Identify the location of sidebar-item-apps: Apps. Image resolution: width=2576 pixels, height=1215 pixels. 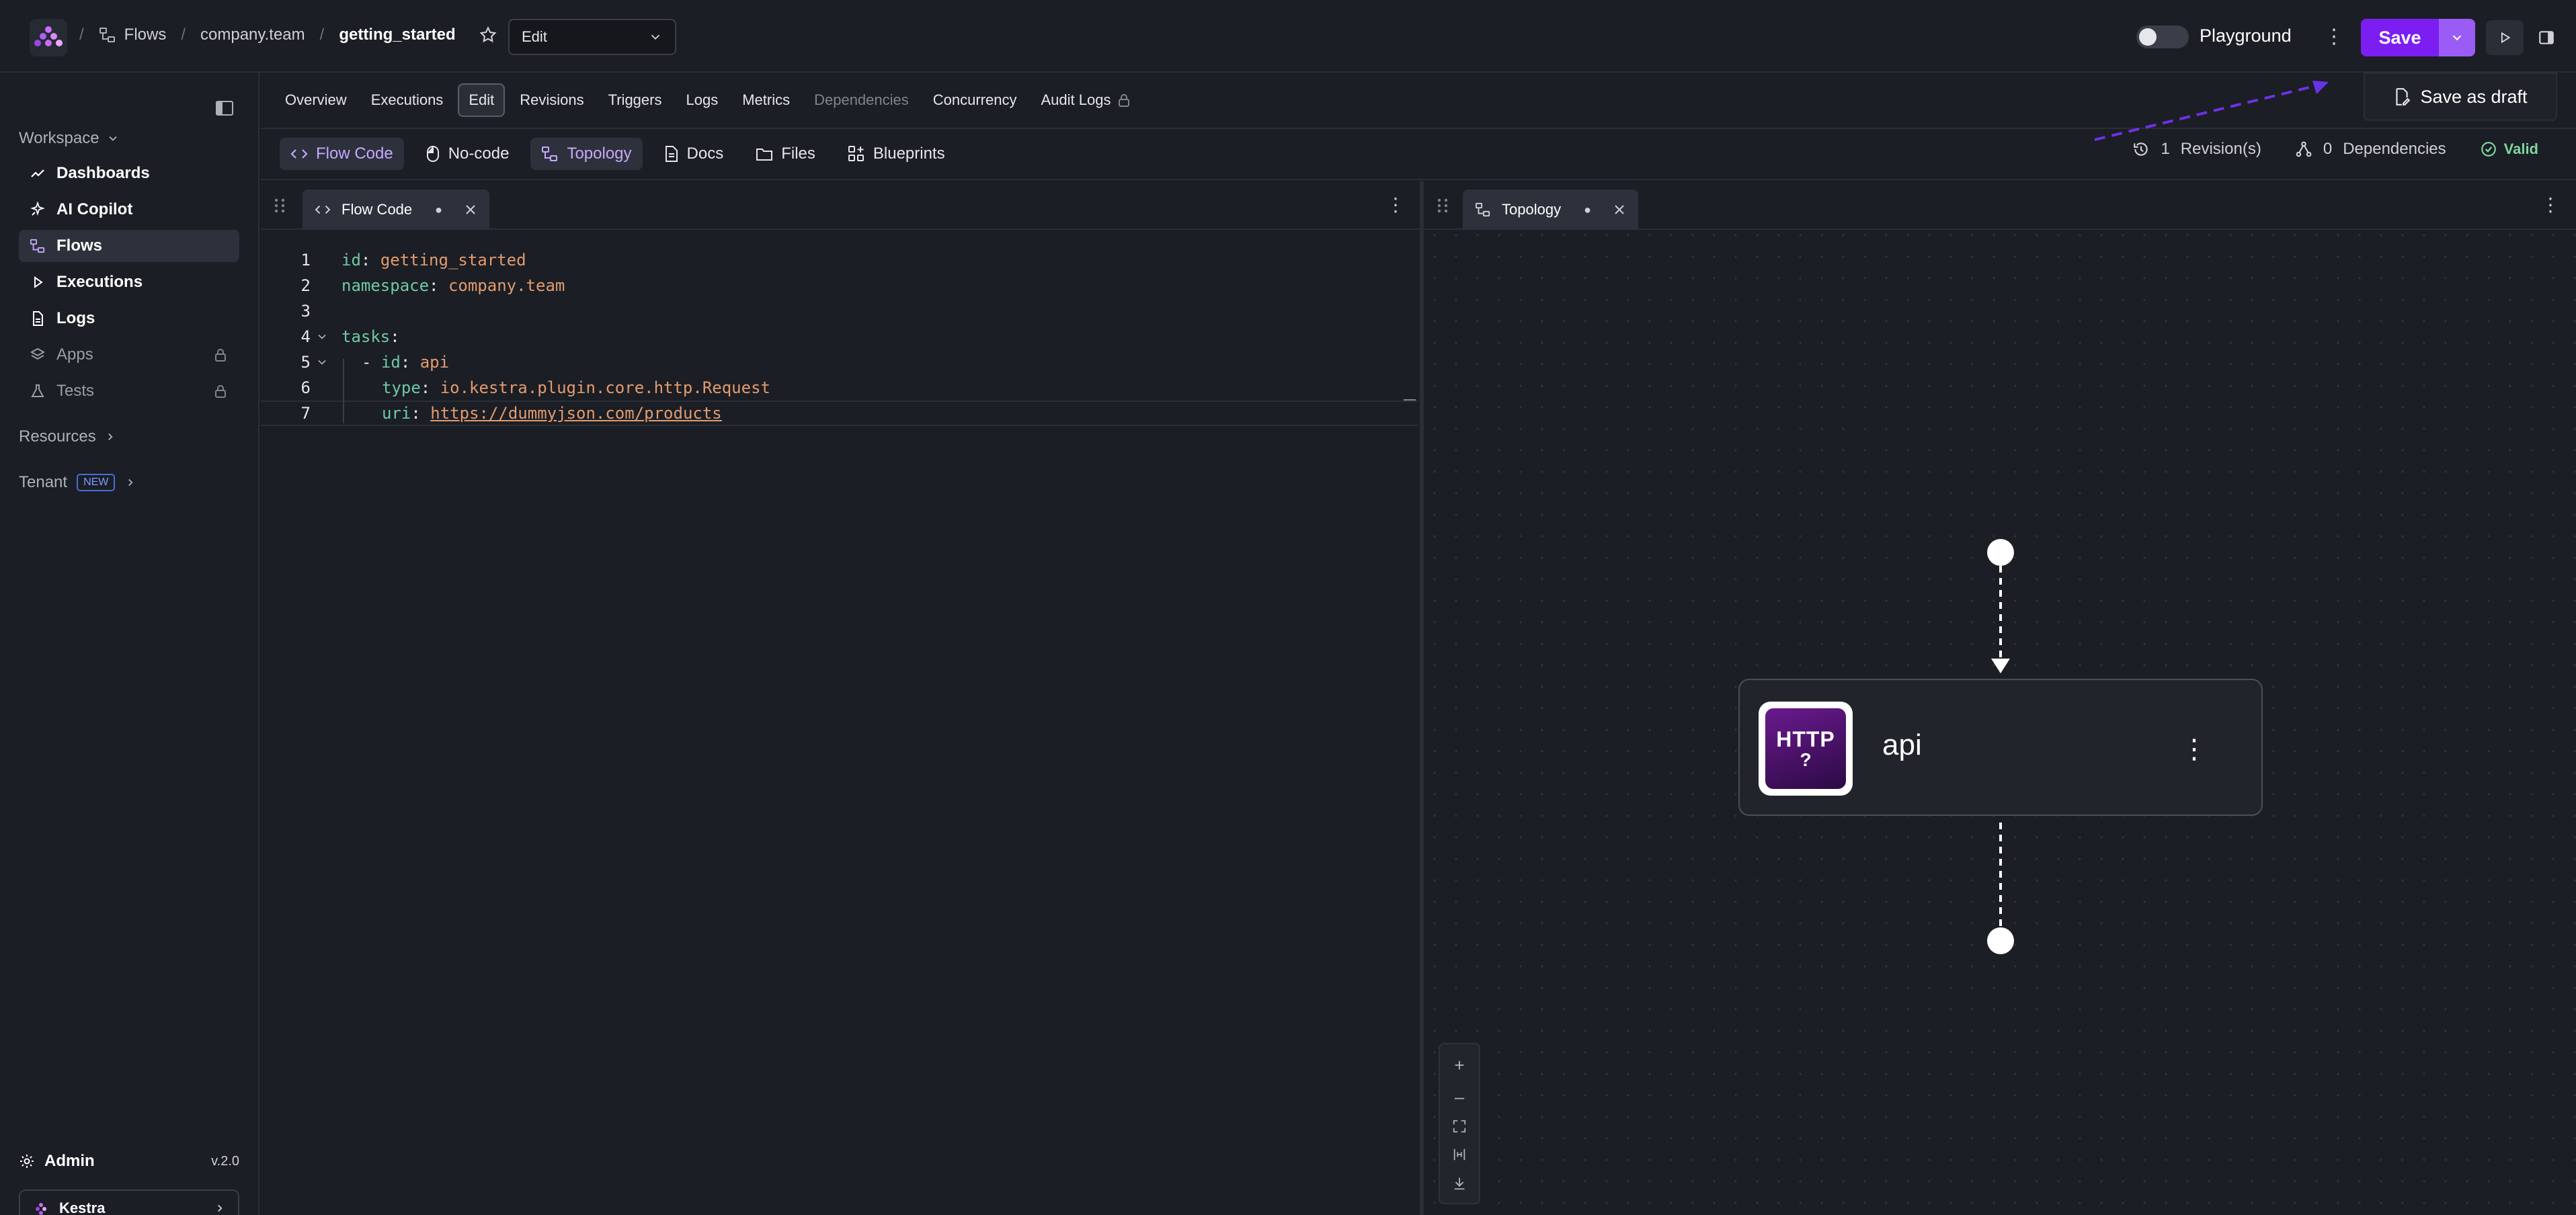
(129, 355).